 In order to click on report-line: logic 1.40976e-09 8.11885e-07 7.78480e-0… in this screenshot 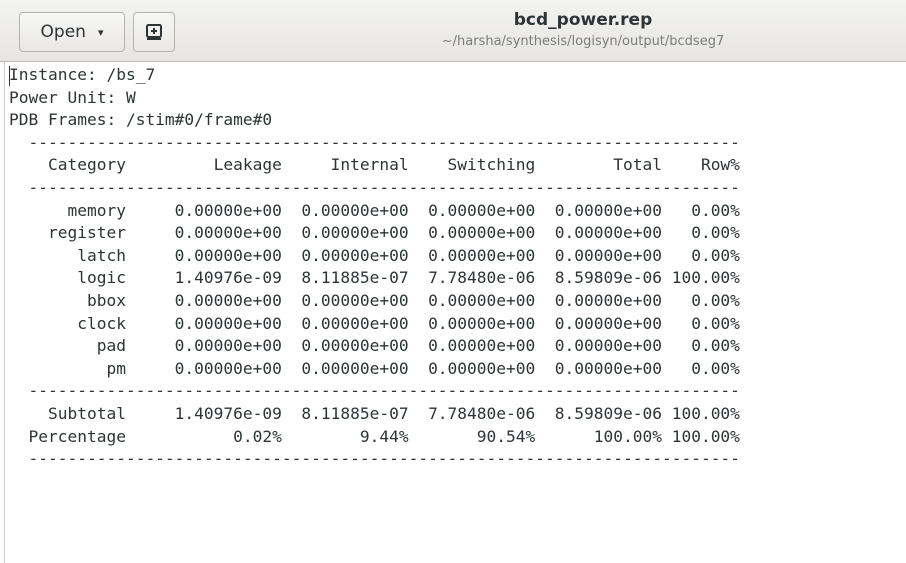, I will do `click(374, 278)`.